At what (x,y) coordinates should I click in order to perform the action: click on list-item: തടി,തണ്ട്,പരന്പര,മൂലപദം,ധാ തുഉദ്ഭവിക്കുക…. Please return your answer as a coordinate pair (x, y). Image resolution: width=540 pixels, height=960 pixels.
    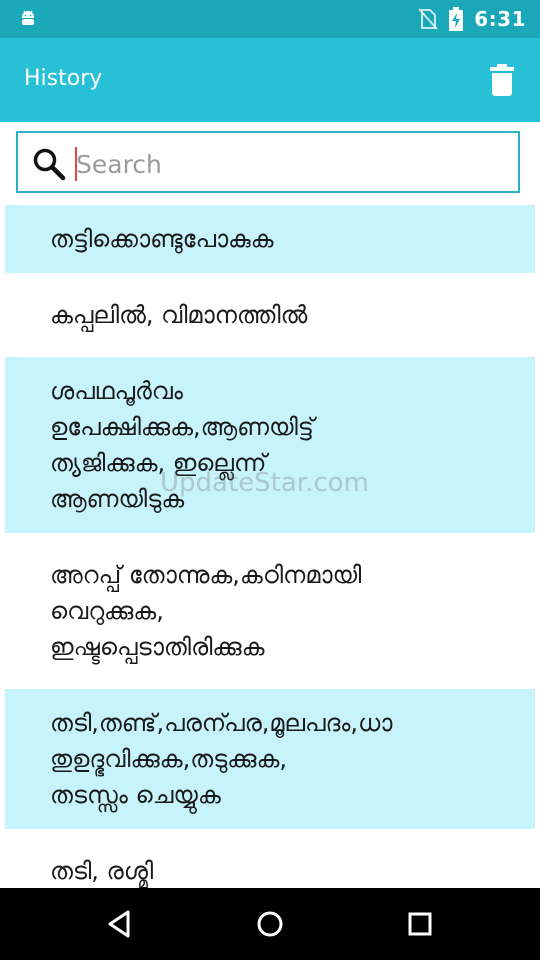
    Looking at the image, I should click on (270, 759).